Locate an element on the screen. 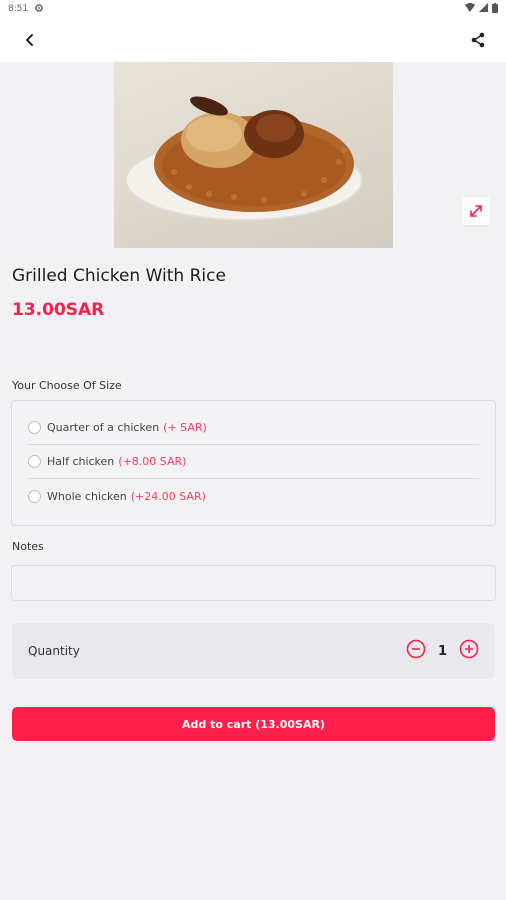 Image resolution: width=506 pixels, height=900 pixels. notes-label: Notes is located at coordinates (28, 546).